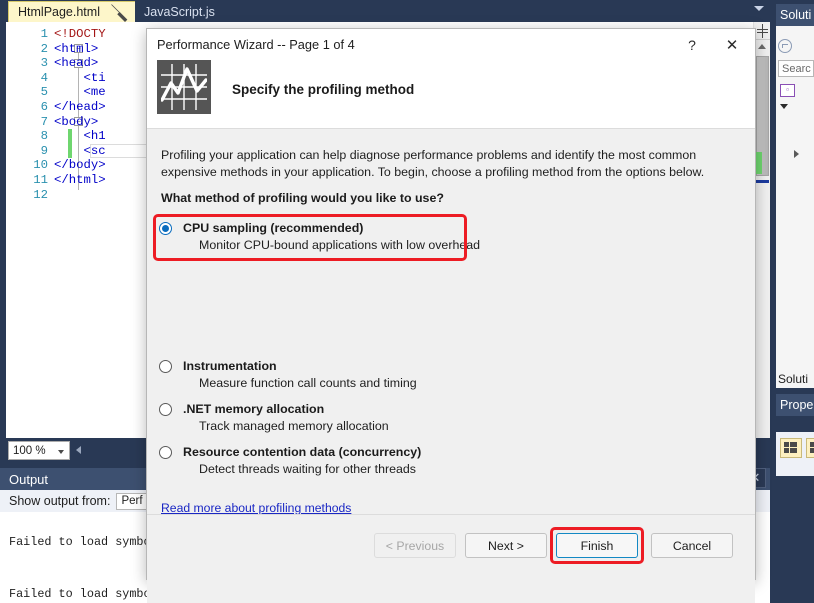 Image resolution: width=814 pixels, height=603 pixels. I want to click on option-subtitle: Measure function call counts and timing, so click(308, 383).